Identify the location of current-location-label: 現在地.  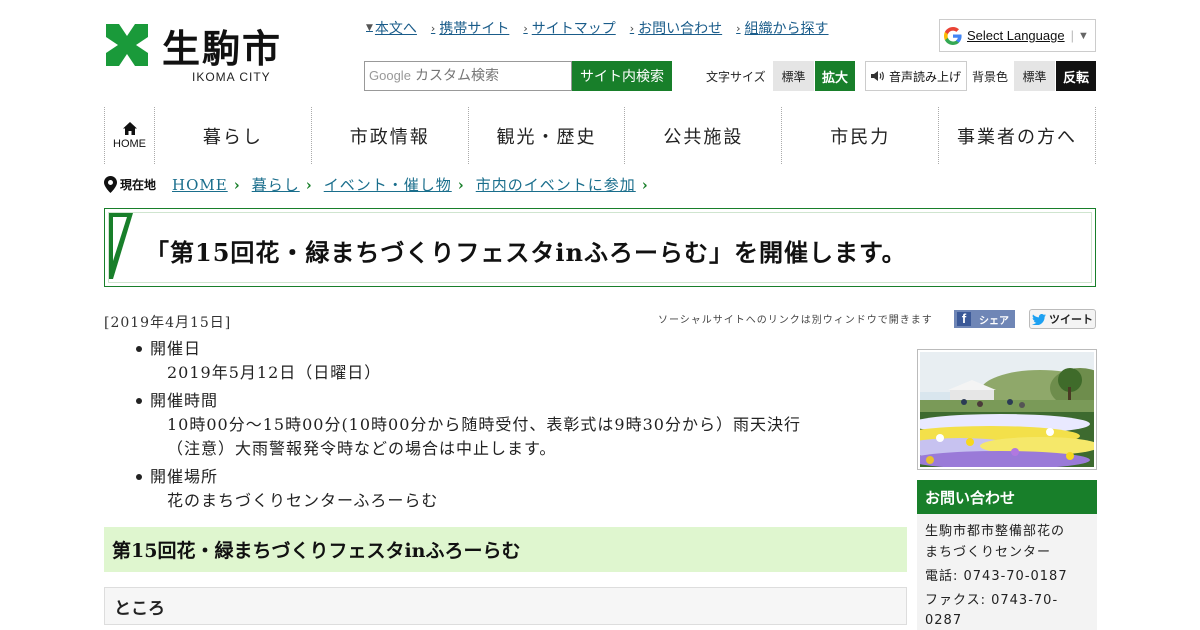
(138, 185).